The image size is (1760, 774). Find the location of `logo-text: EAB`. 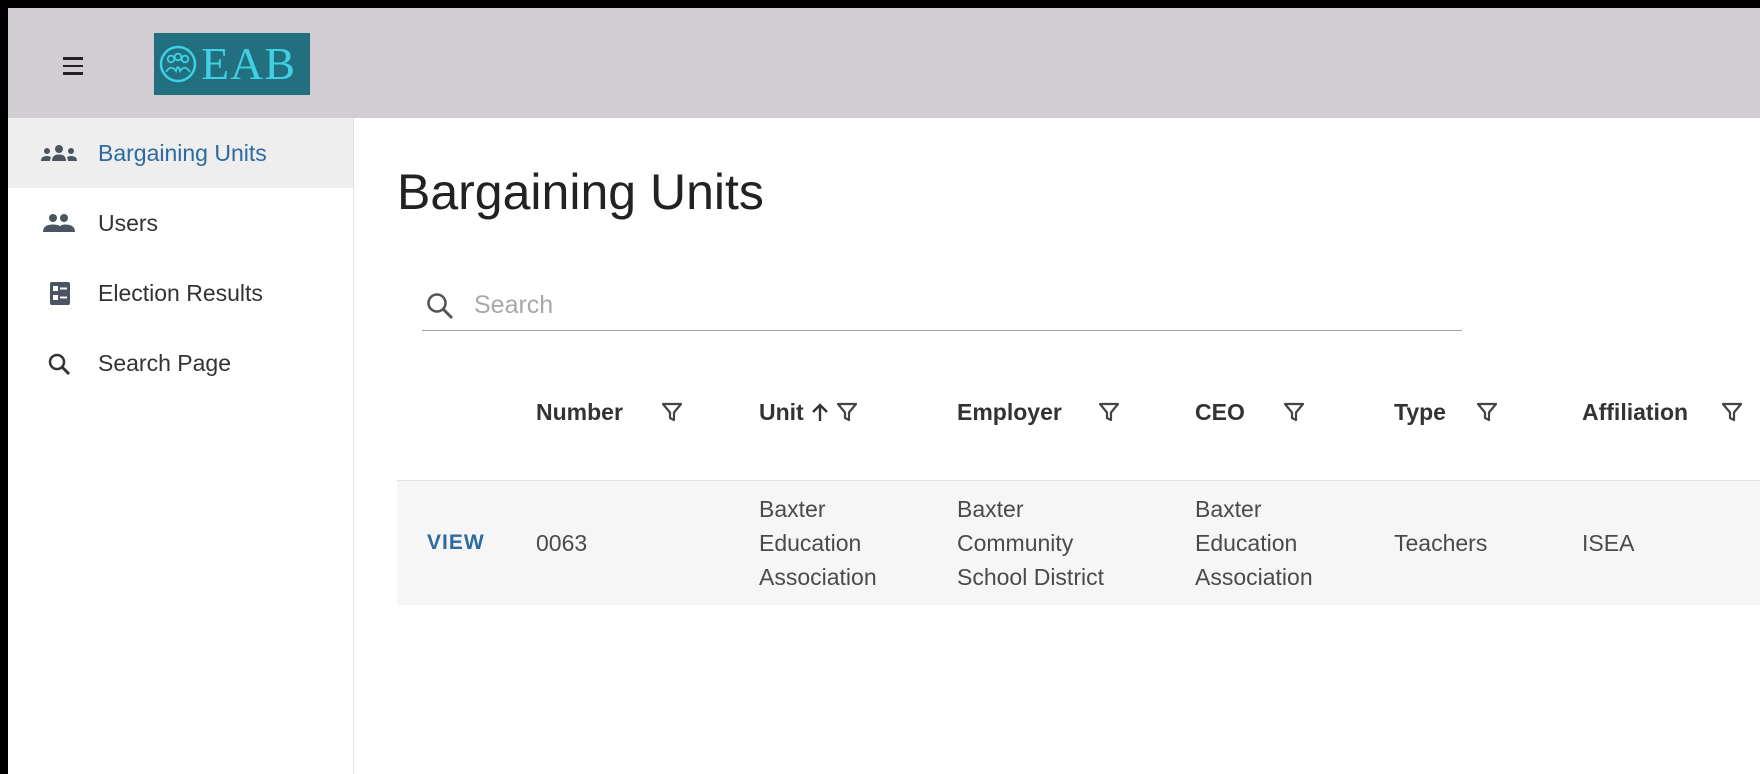

logo-text: EAB is located at coordinates (248, 63).